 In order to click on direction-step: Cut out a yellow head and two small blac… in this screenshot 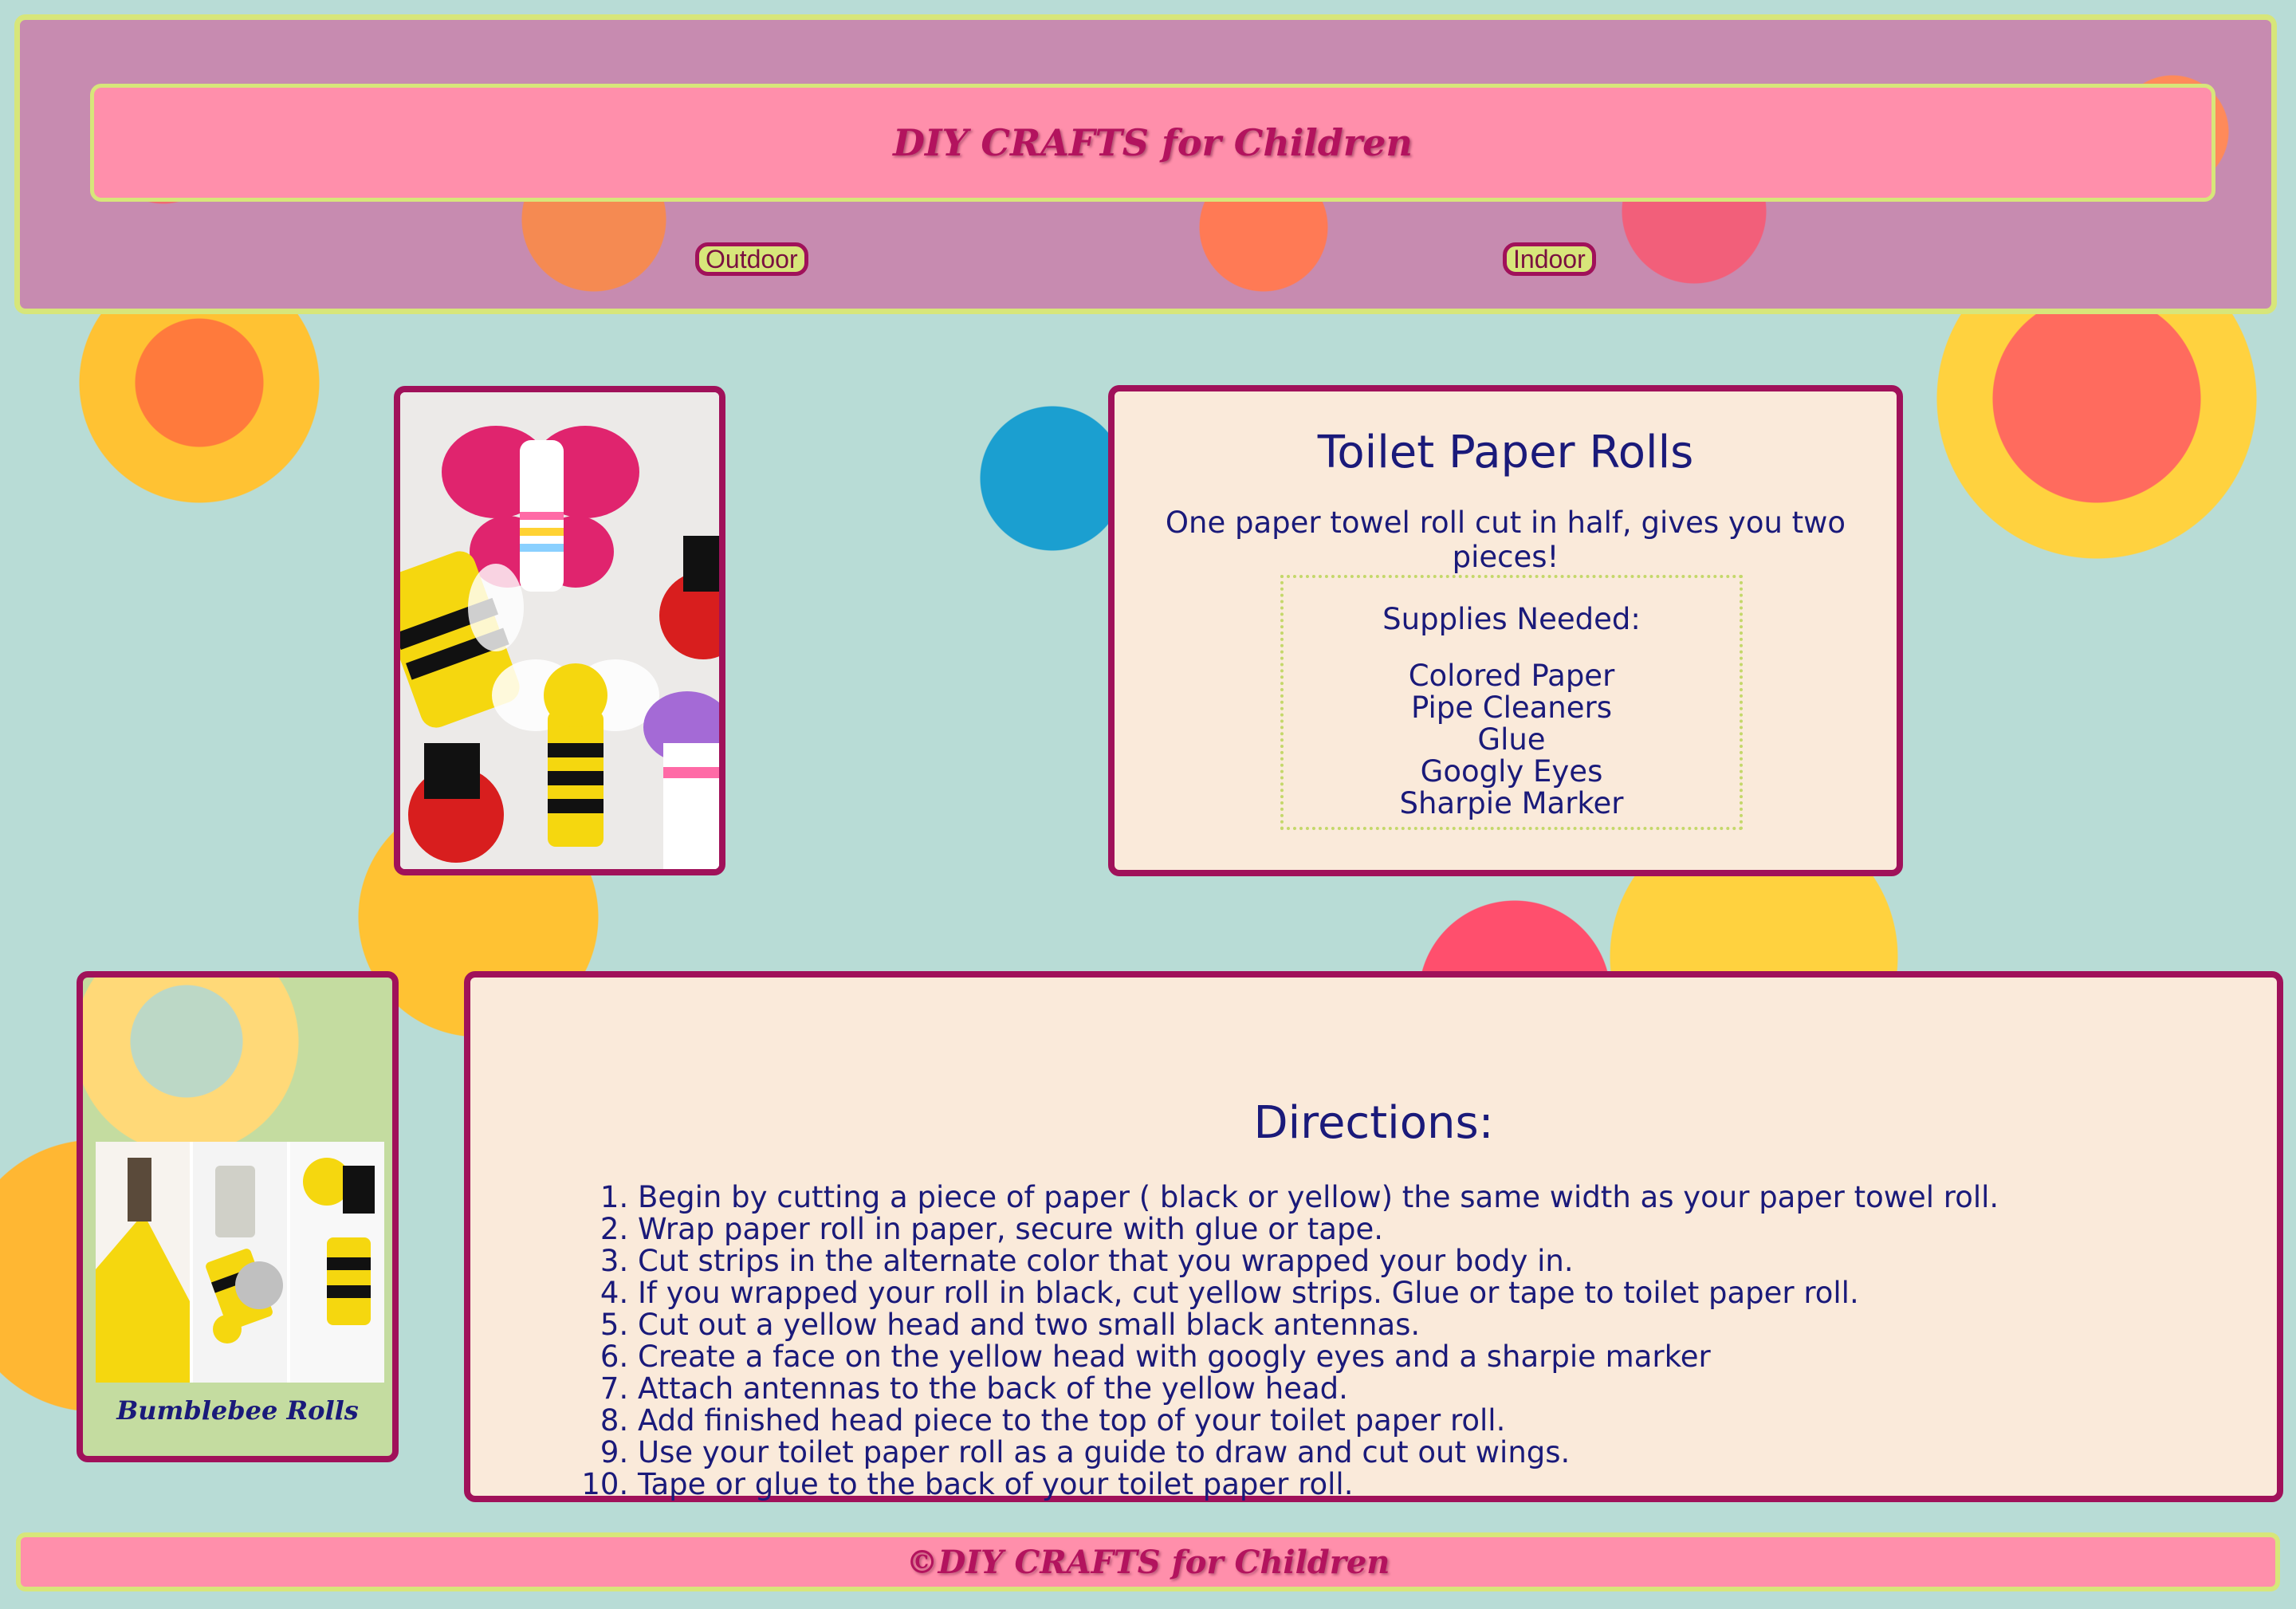, I will do `click(1318, 1325)`.